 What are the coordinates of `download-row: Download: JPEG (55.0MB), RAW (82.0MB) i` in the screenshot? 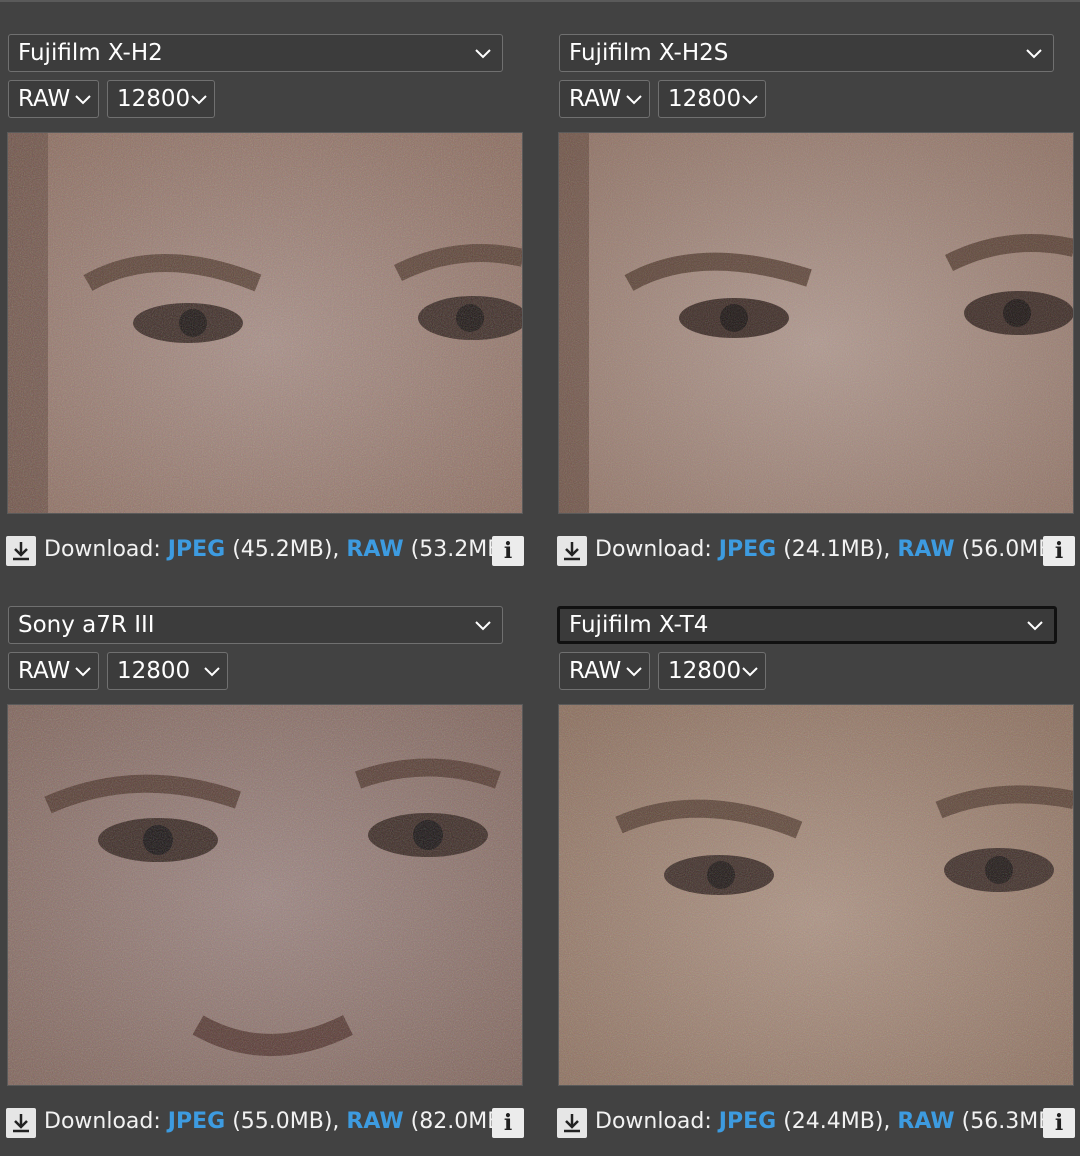 It's located at (266, 1122).